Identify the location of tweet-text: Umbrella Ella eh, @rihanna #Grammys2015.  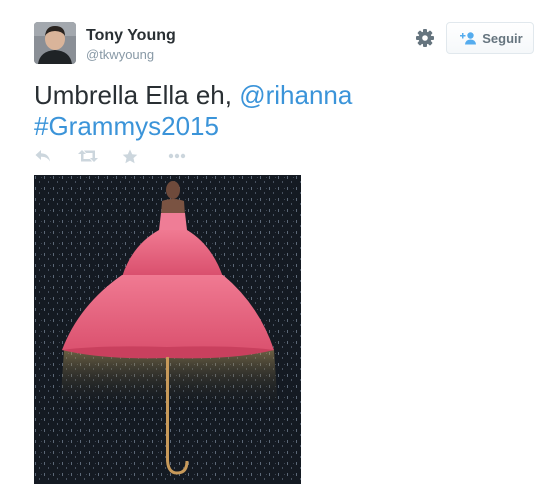
(274, 111).